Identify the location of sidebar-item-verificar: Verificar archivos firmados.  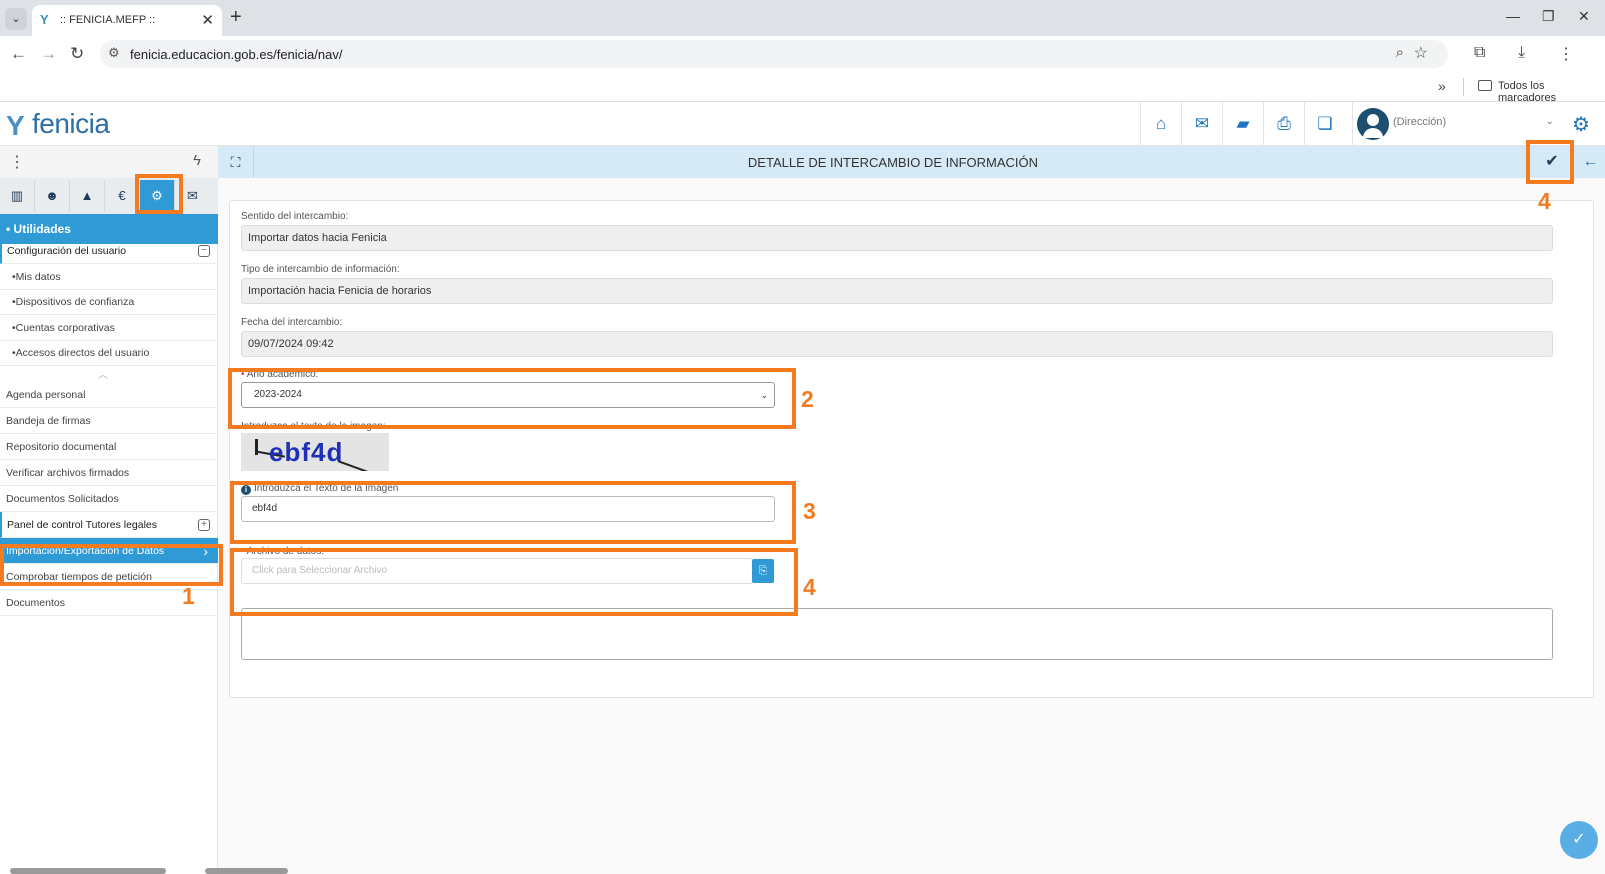
(109, 473).